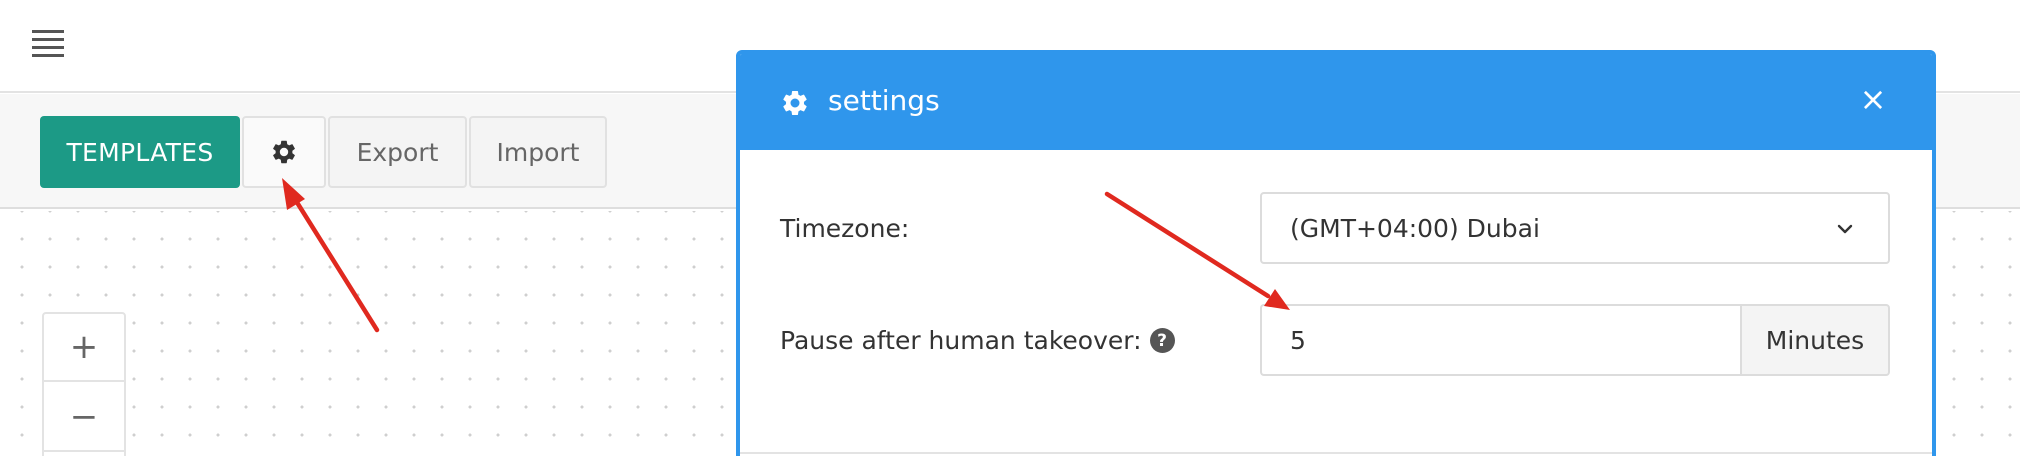 The image size is (2020, 456). I want to click on chevron-down-icon, so click(1845, 229).